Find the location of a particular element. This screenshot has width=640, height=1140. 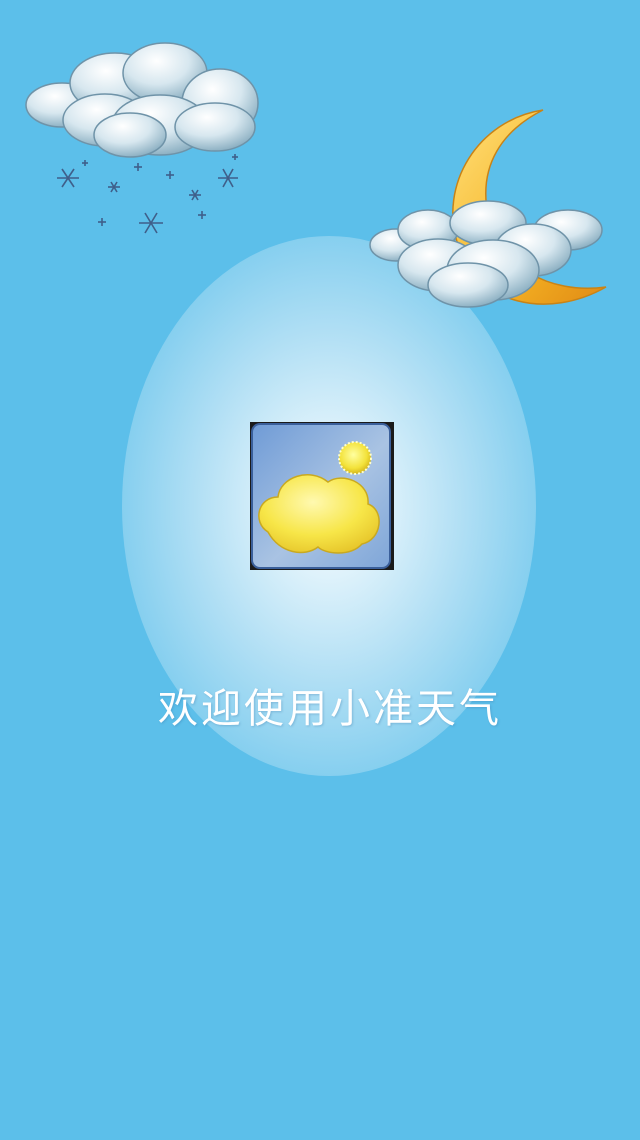

app-logo-icon is located at coordinates (322, 496).